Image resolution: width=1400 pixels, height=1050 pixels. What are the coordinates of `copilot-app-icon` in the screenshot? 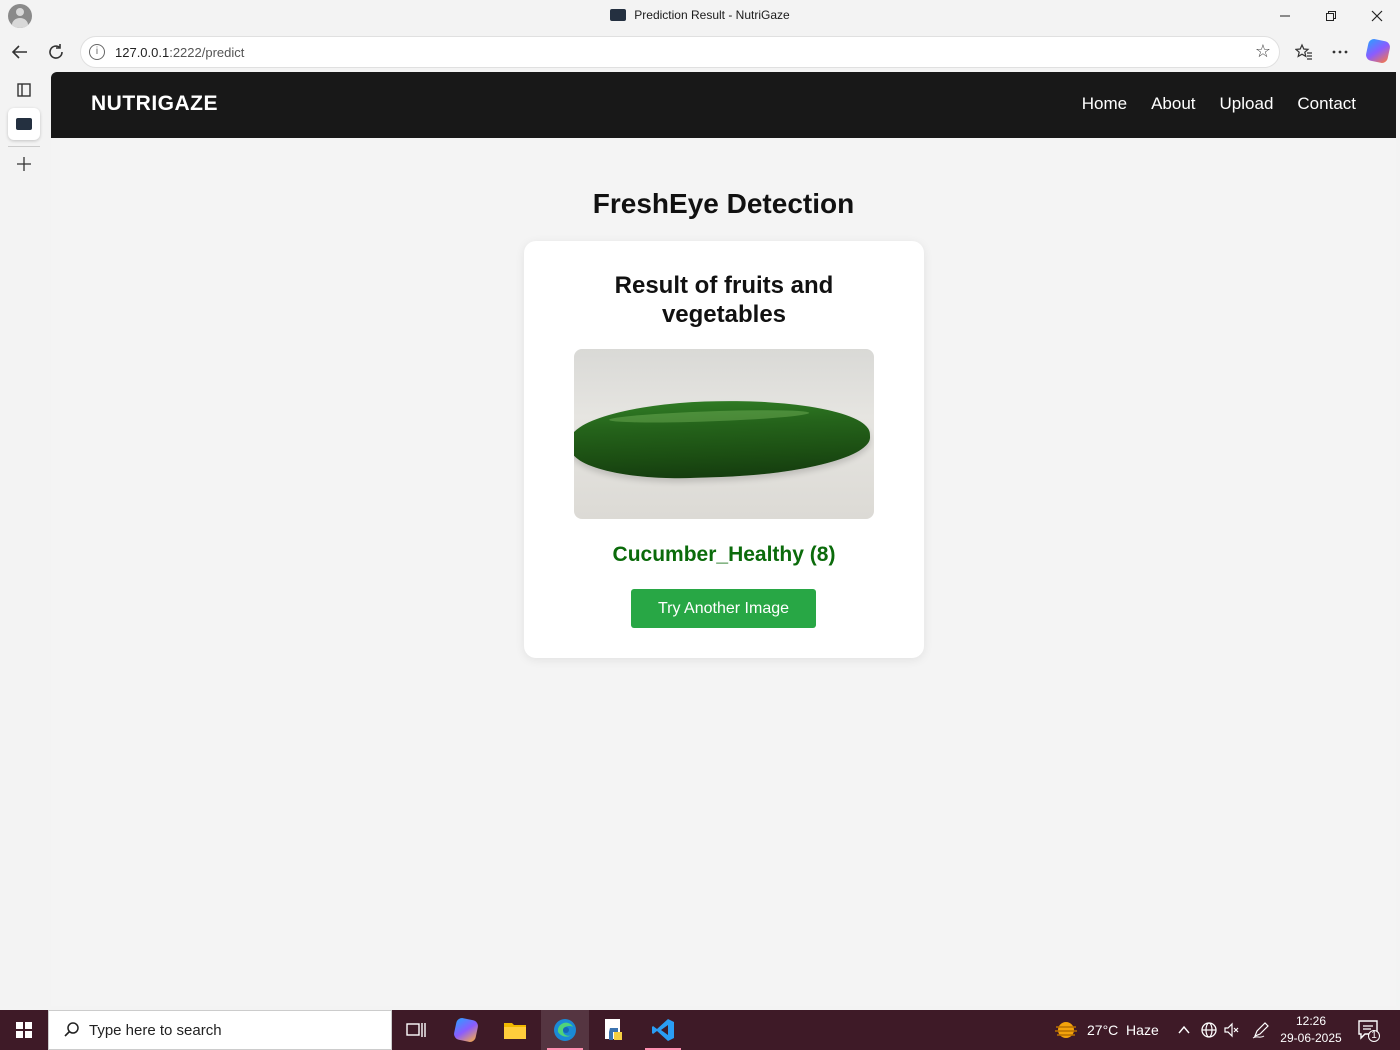 It's located at (466, 1030).